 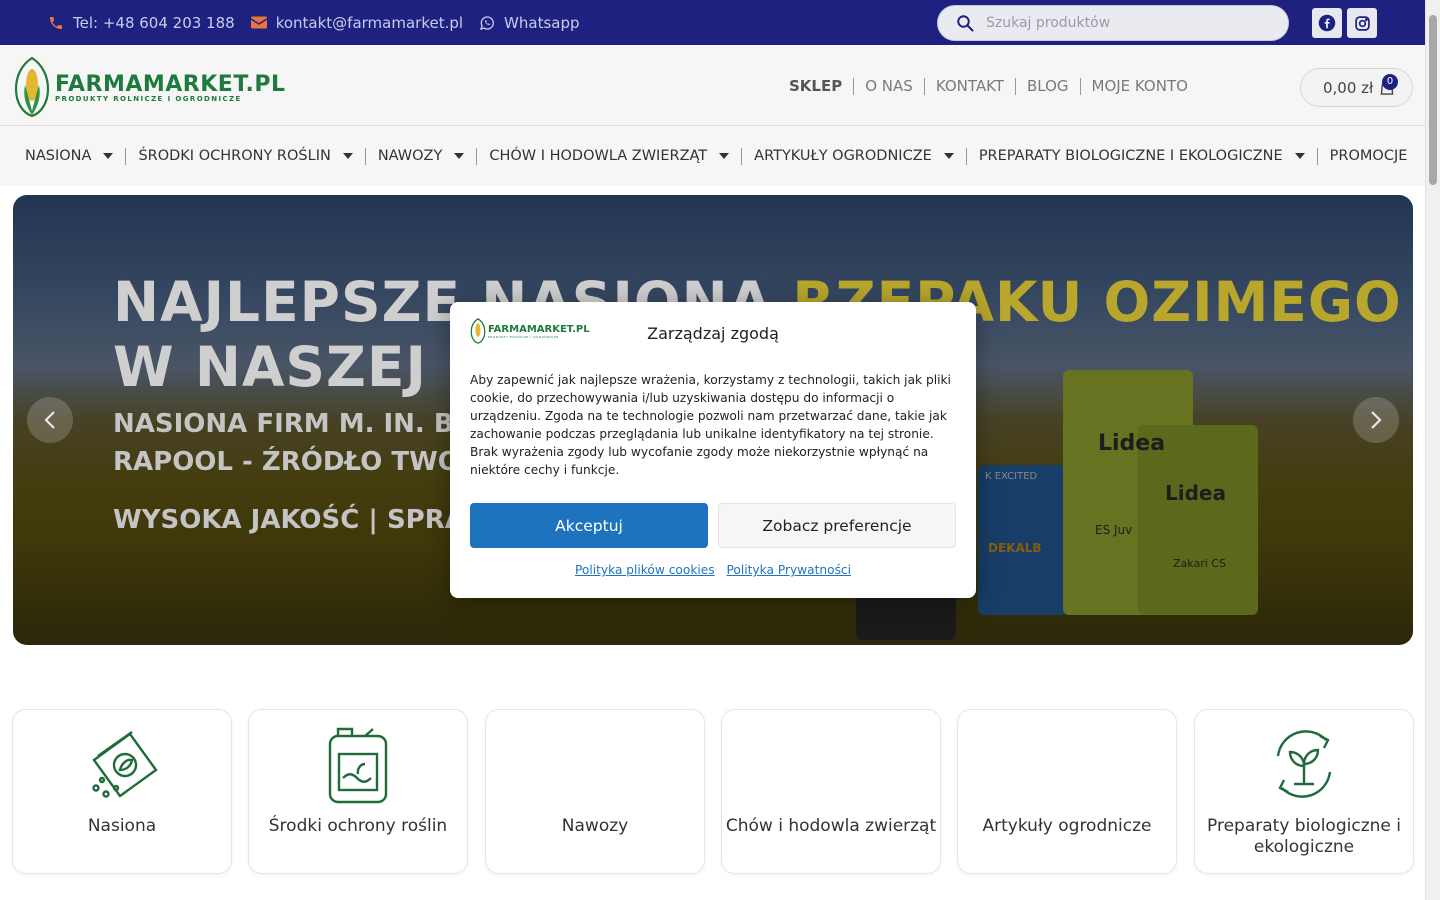 I want to click on consent-title: Zarządzaj zgodą, so click(x=713, y=333).